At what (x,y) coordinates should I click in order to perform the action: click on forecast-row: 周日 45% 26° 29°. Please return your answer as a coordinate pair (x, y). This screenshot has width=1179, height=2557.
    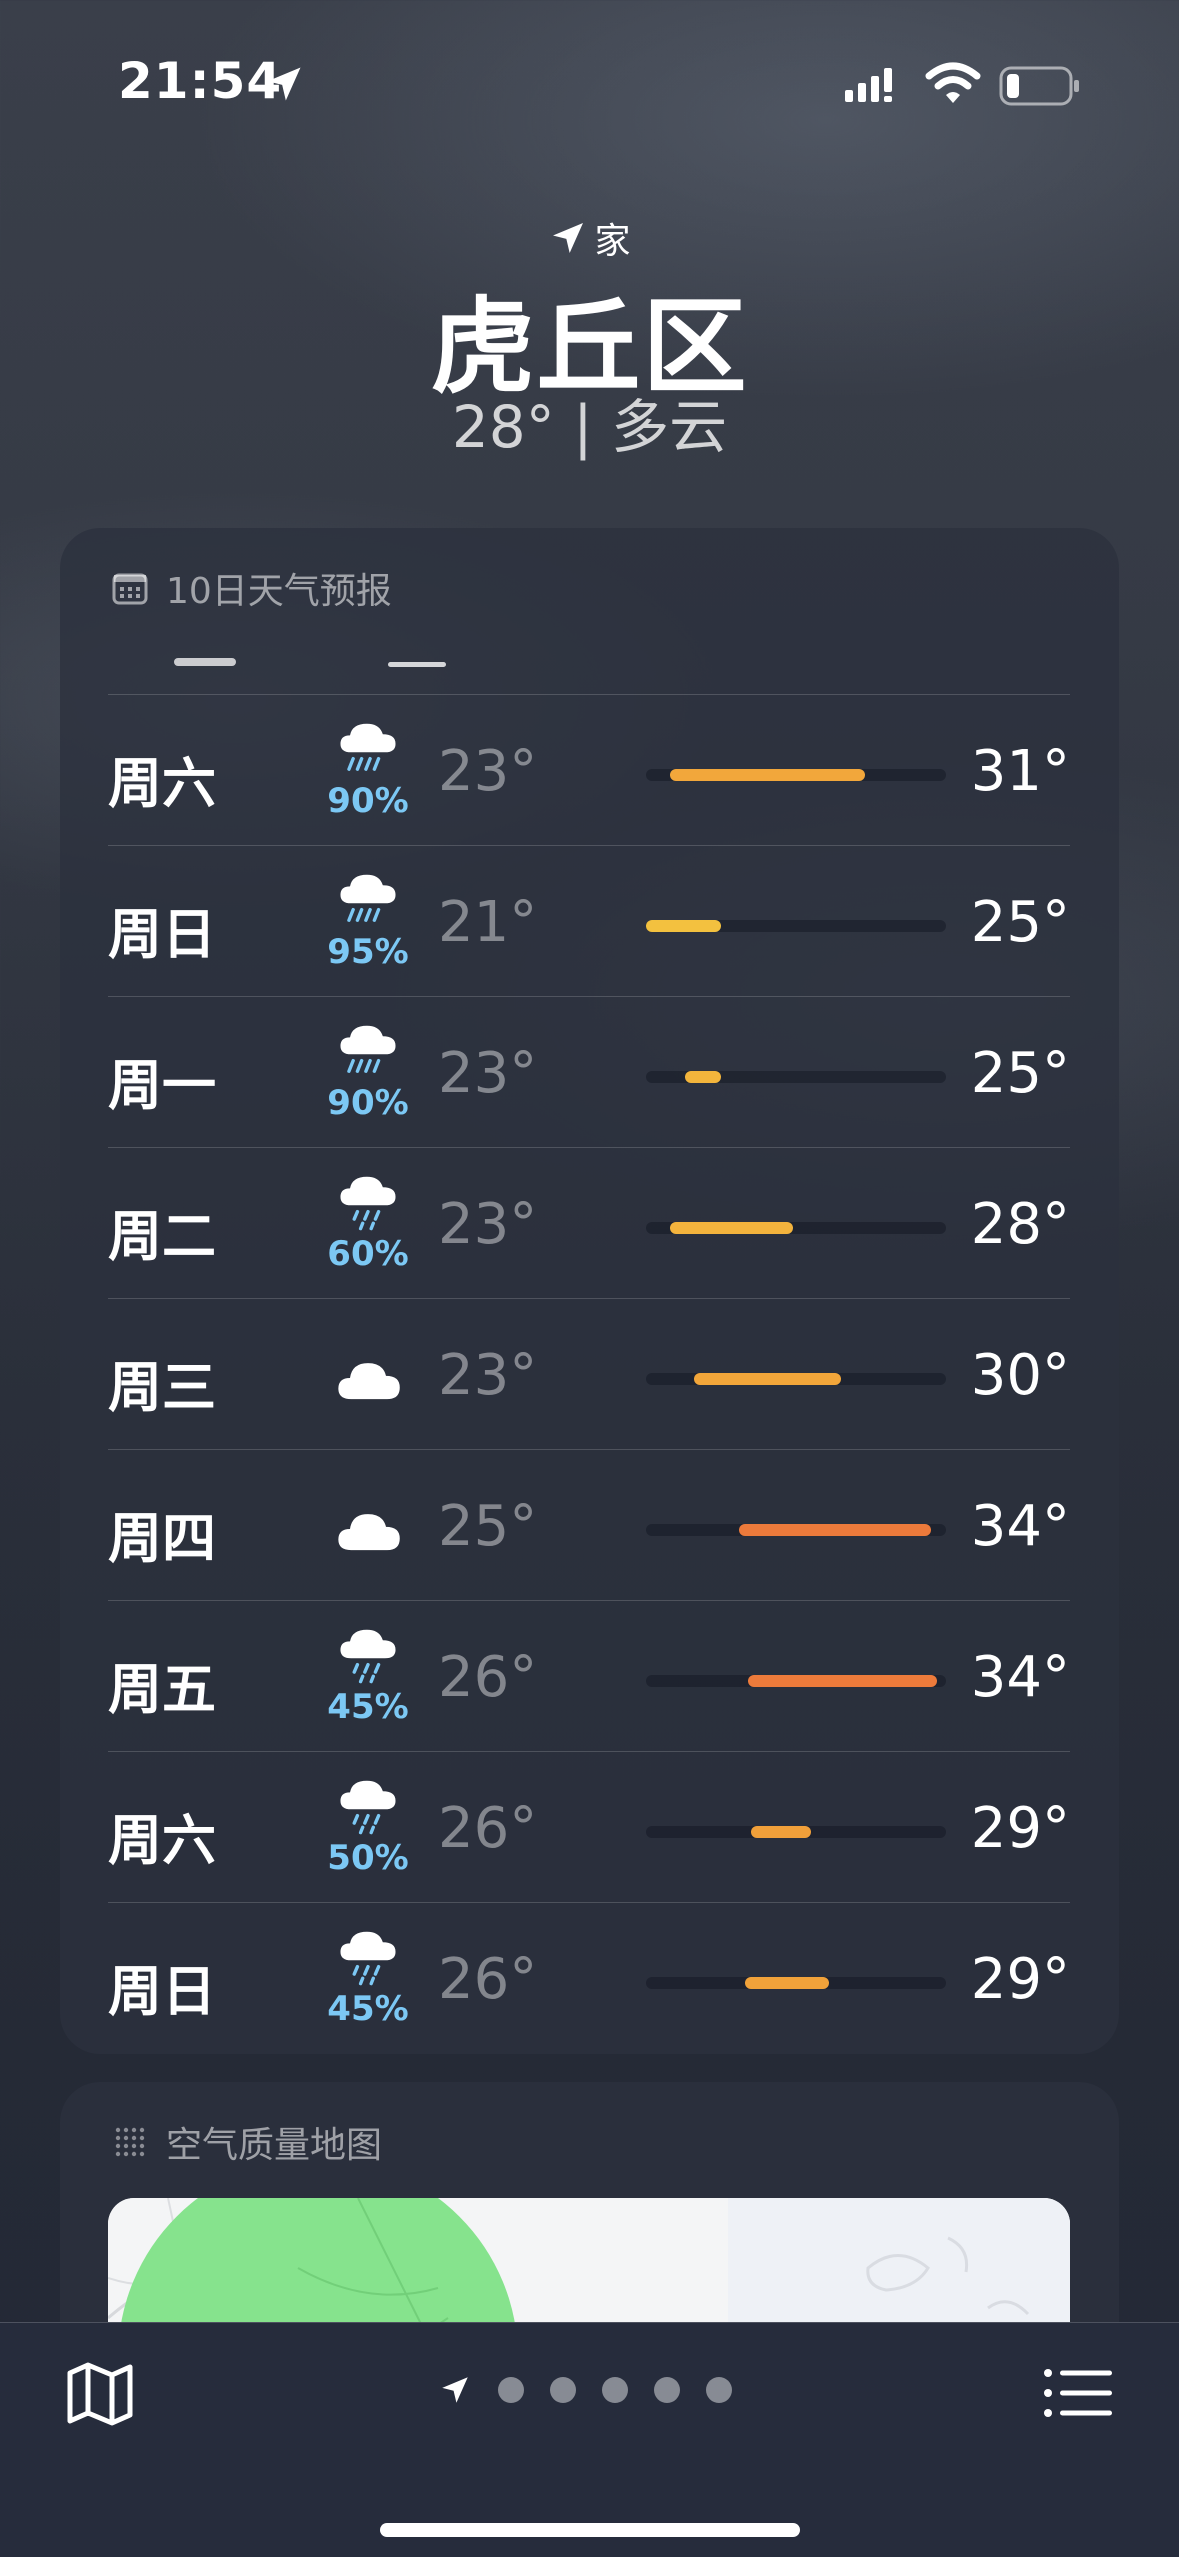
    Looking at the image, I should click on (589, 1978).